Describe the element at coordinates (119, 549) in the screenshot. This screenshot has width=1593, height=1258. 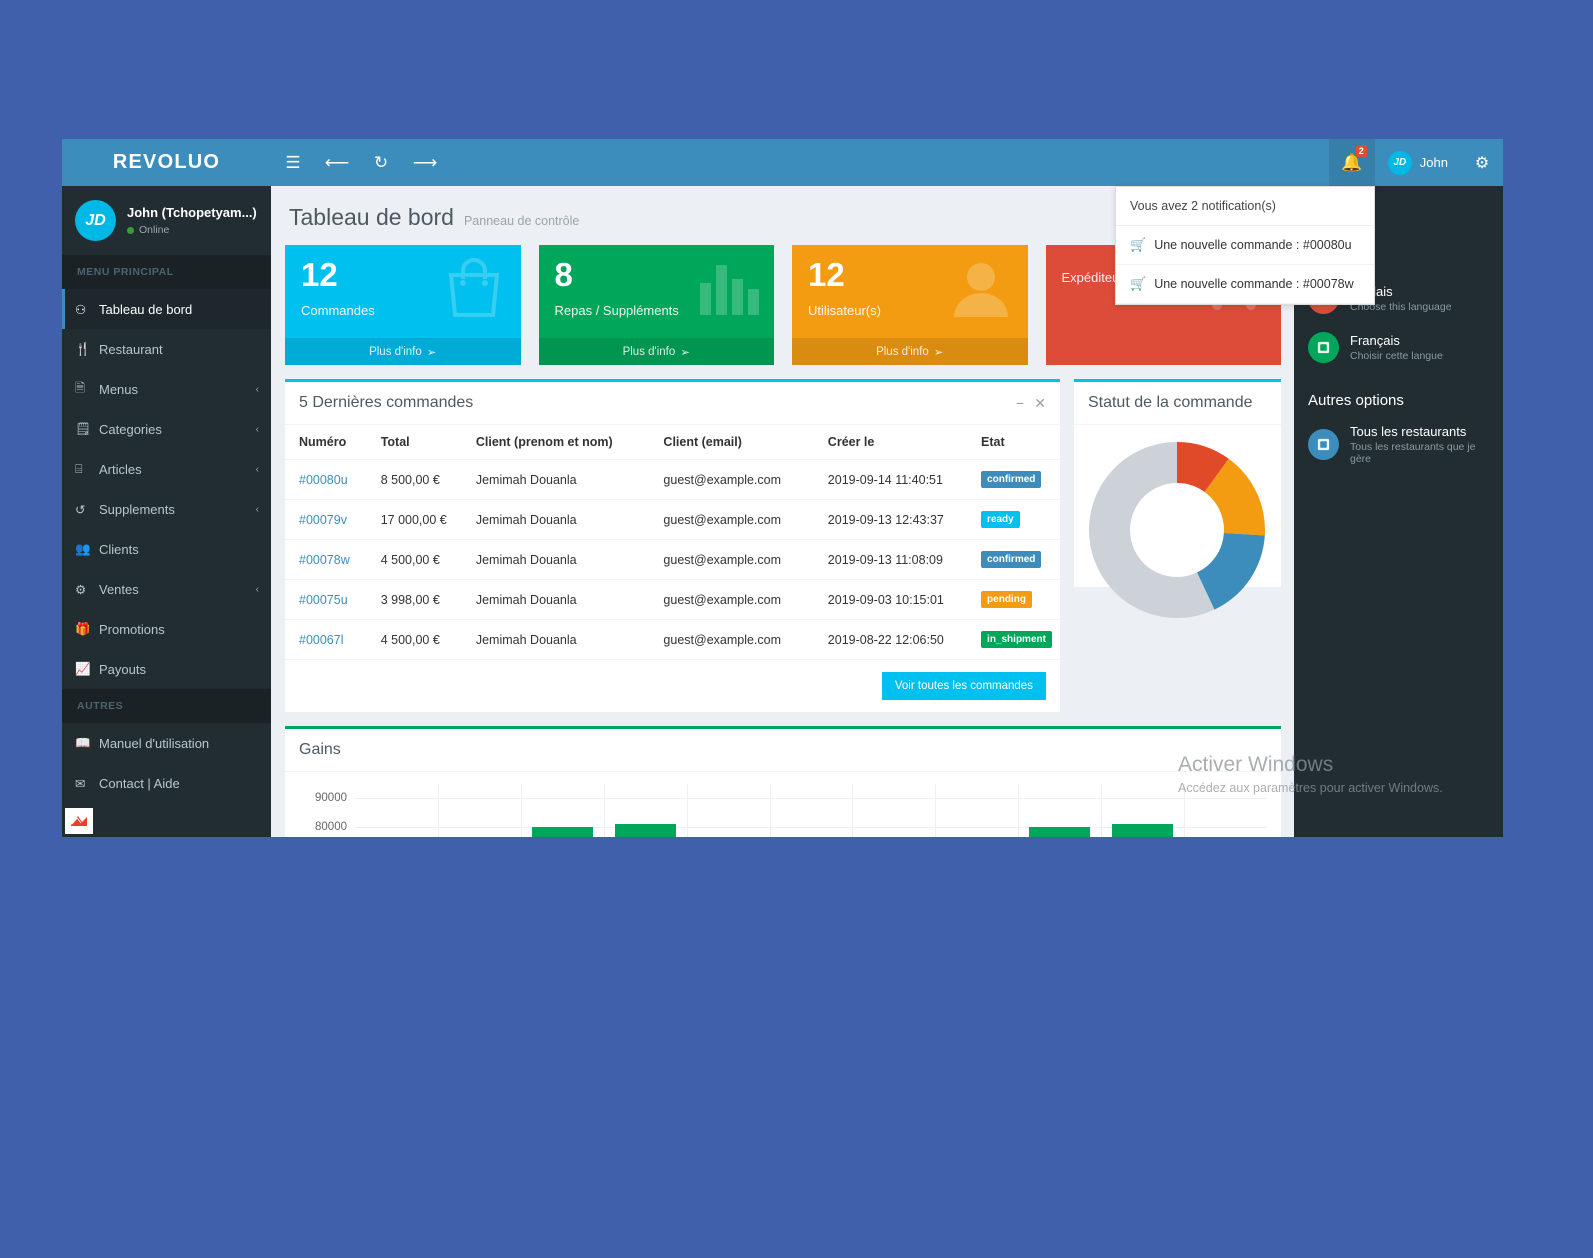
I see `sidebar-item-label: Clients` at that location.